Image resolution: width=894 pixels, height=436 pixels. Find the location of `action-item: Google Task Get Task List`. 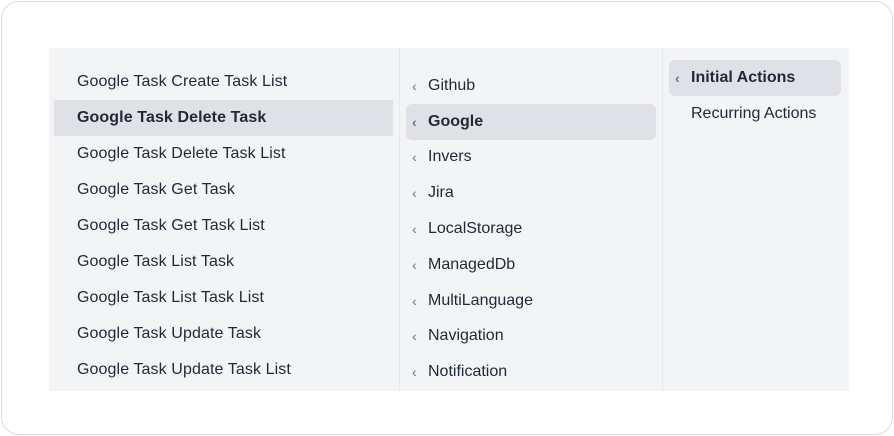

action-item: Google Task Get Task List is located at coordinates (224, 226).